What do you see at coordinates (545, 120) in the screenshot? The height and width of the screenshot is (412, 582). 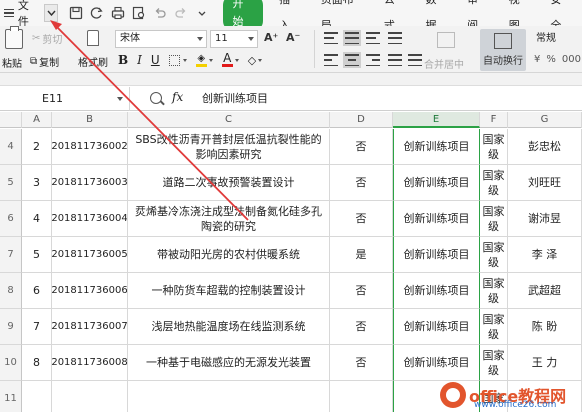 I see `column-header-g: G` at bounding box center [545, 120].